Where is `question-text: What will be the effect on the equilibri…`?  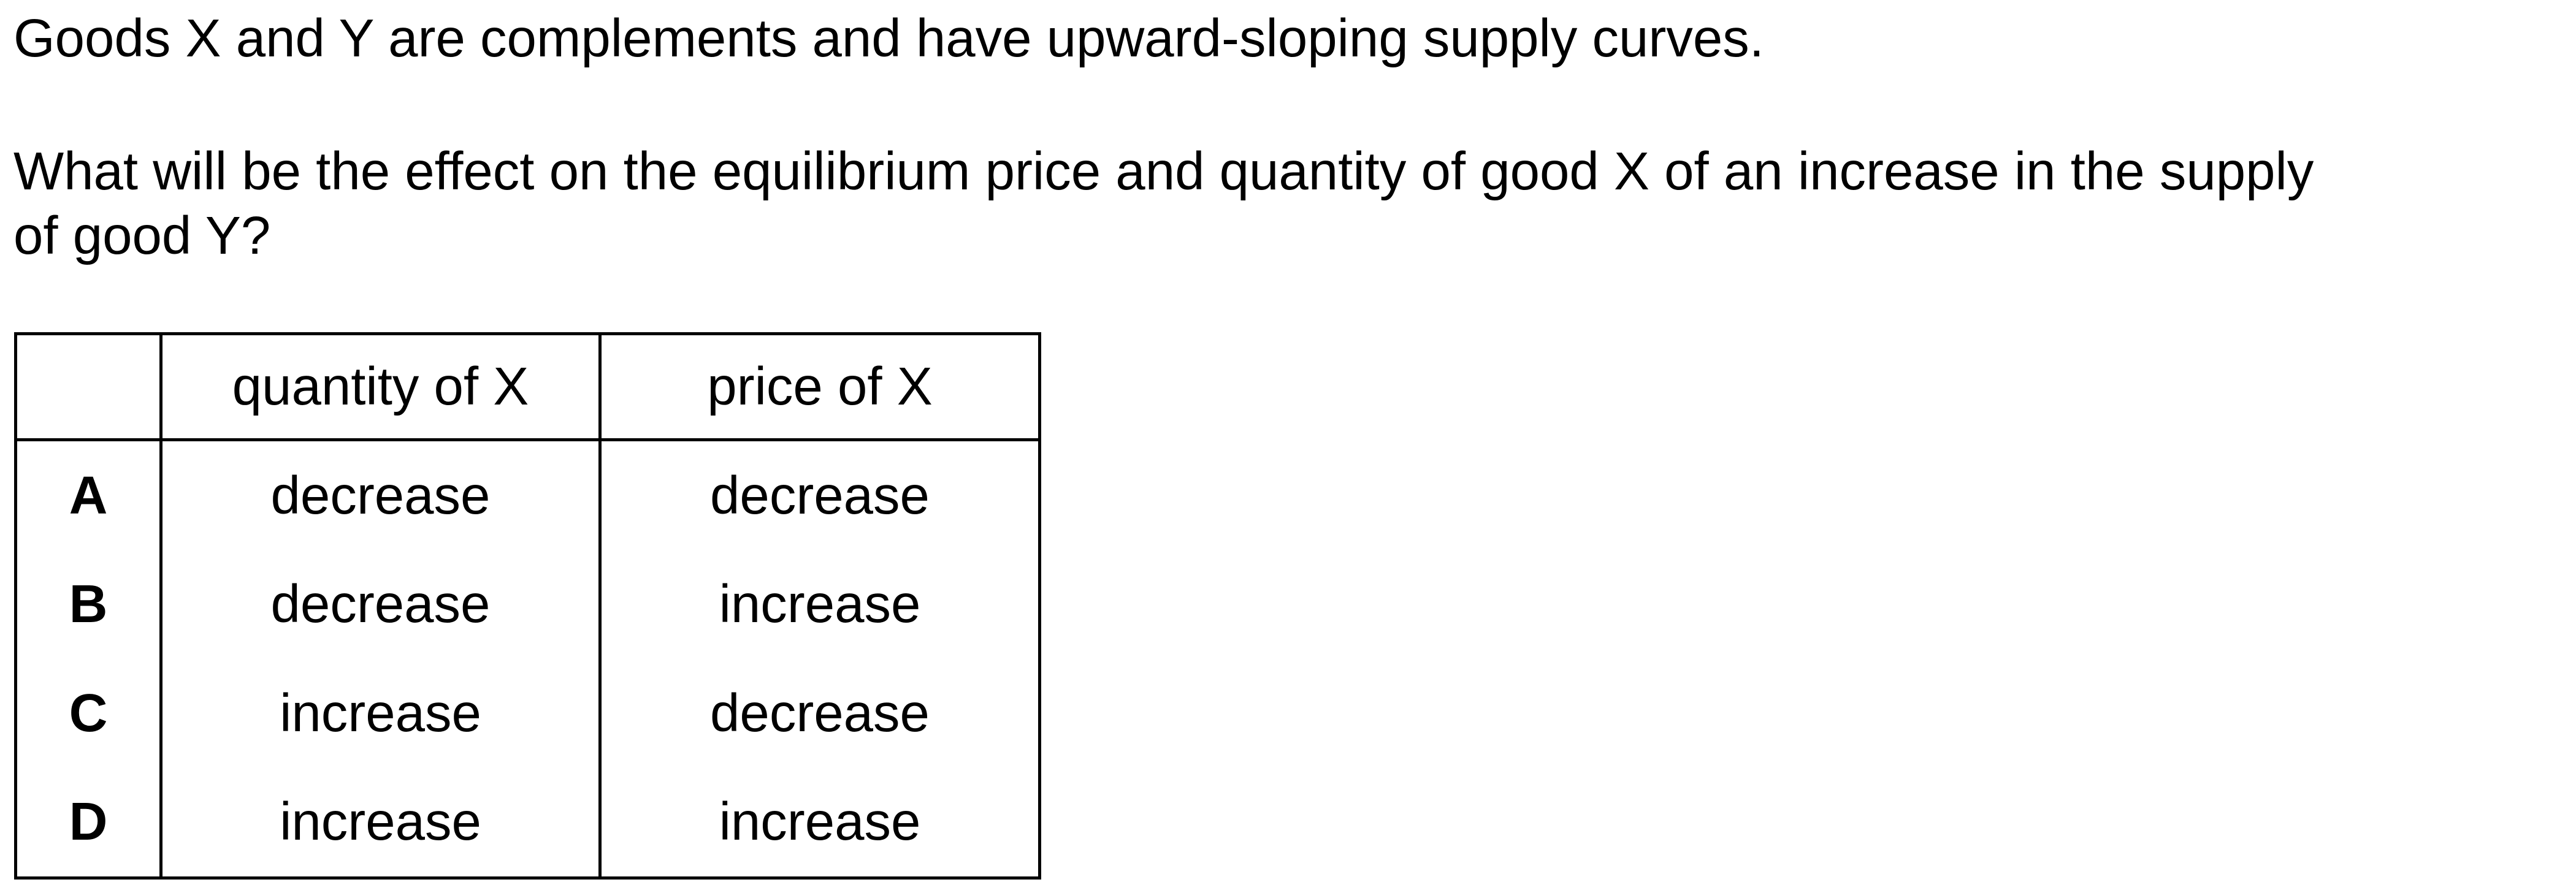 question-text: What will be the effect on the equilibri… is located at coordinates (1163, 203).